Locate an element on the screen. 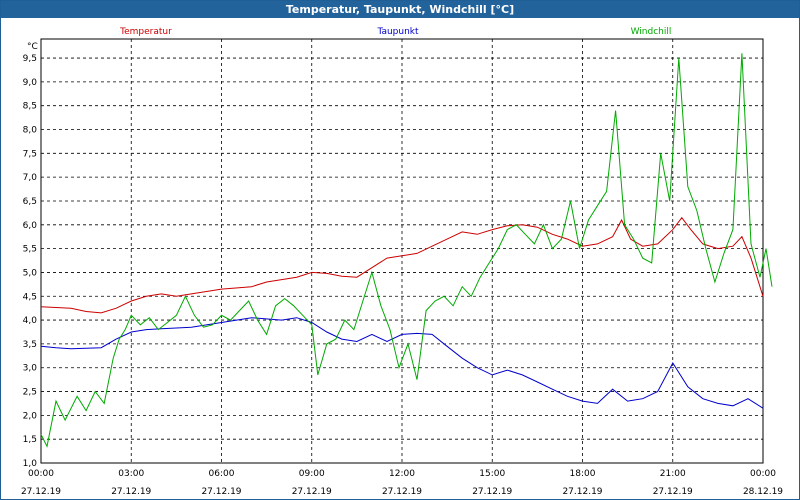 This screenshot has height=500, width=800. y-tick-label: 5,0 is located at coordinates (30, 273).